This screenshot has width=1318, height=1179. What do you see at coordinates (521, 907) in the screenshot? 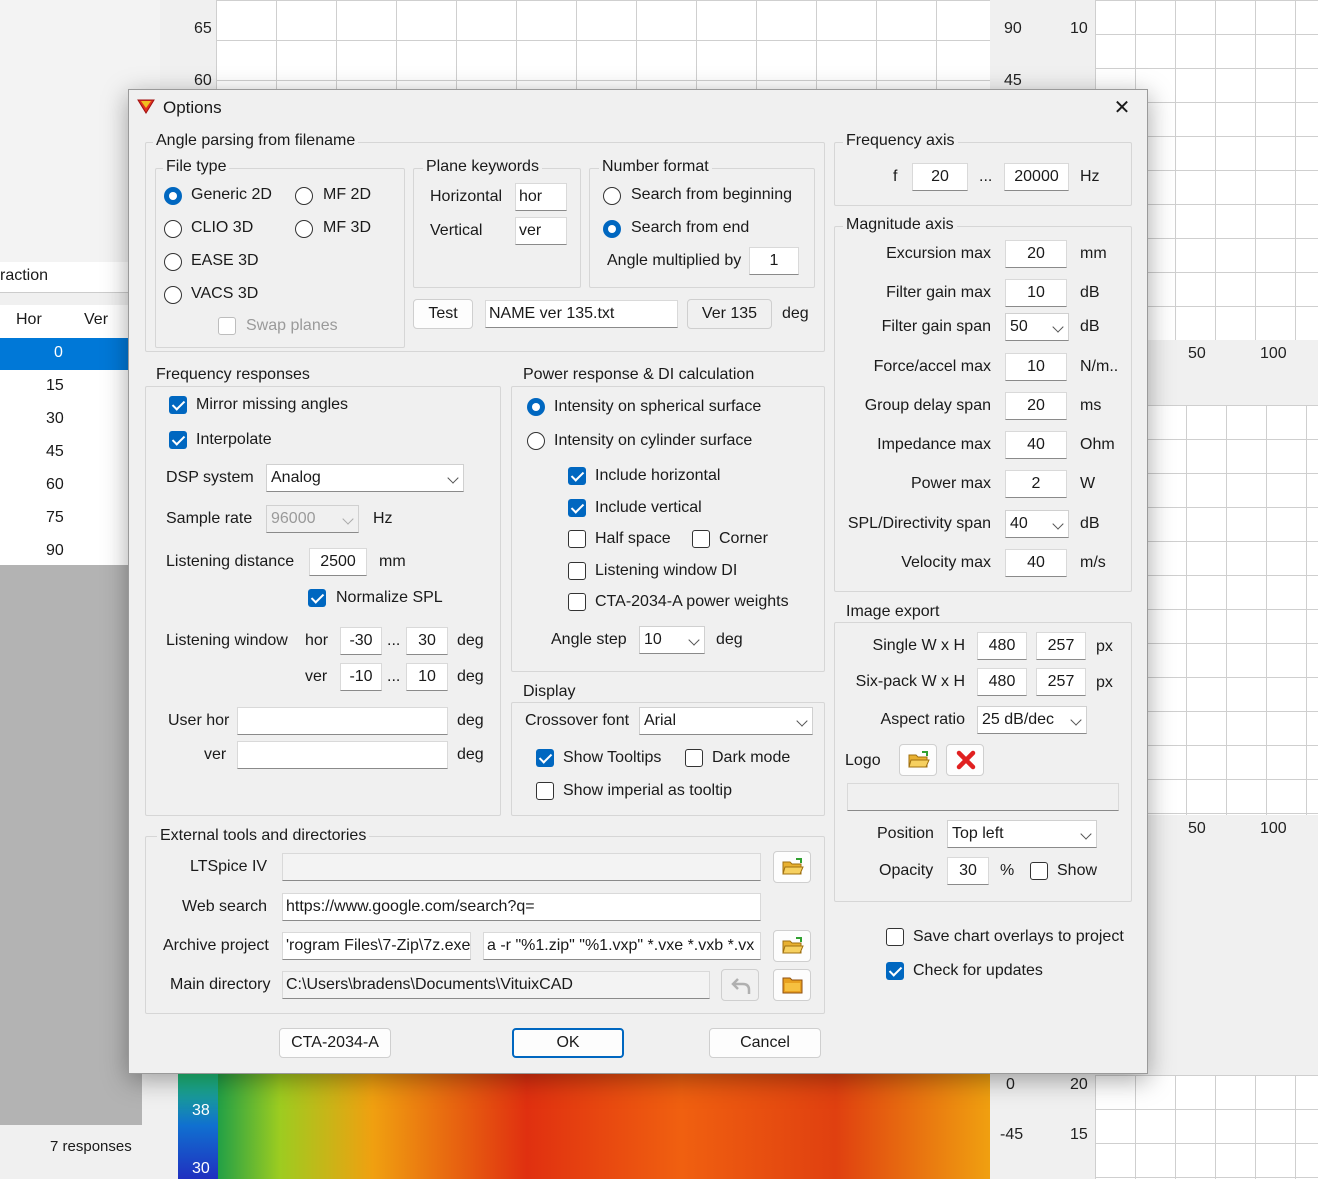
I see `web-search-input: https://www.google.com/search?q=` at bounding box center [521, 907].